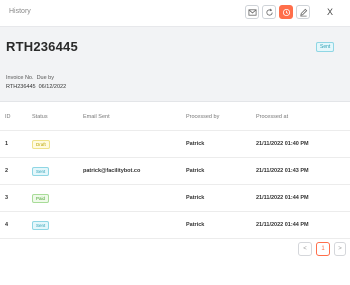 This screenshot has width=350, height=285. Describe the element at coordinates (7, 225) in the screenshot. I see `row-id: 4` at that location.